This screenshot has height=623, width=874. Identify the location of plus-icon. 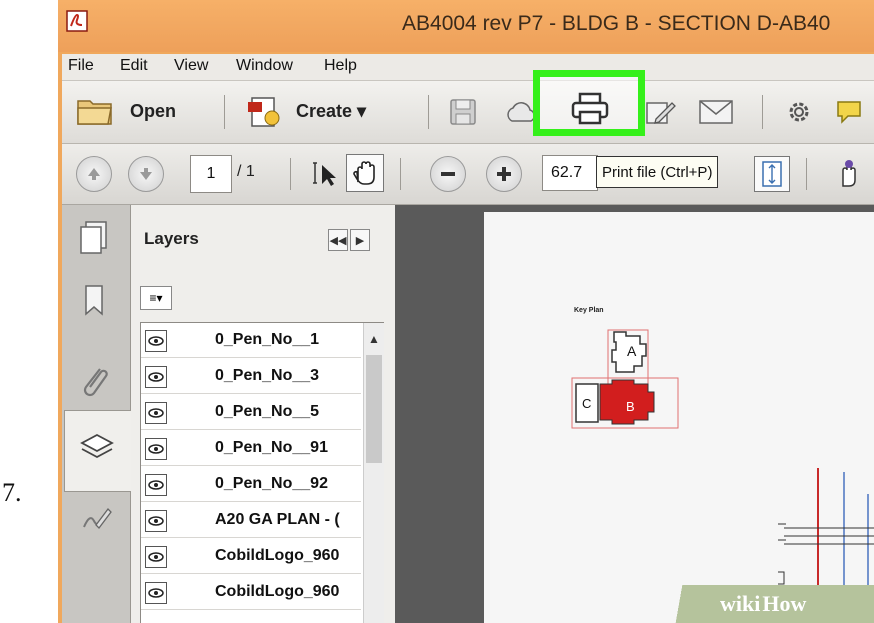
(504, 174).